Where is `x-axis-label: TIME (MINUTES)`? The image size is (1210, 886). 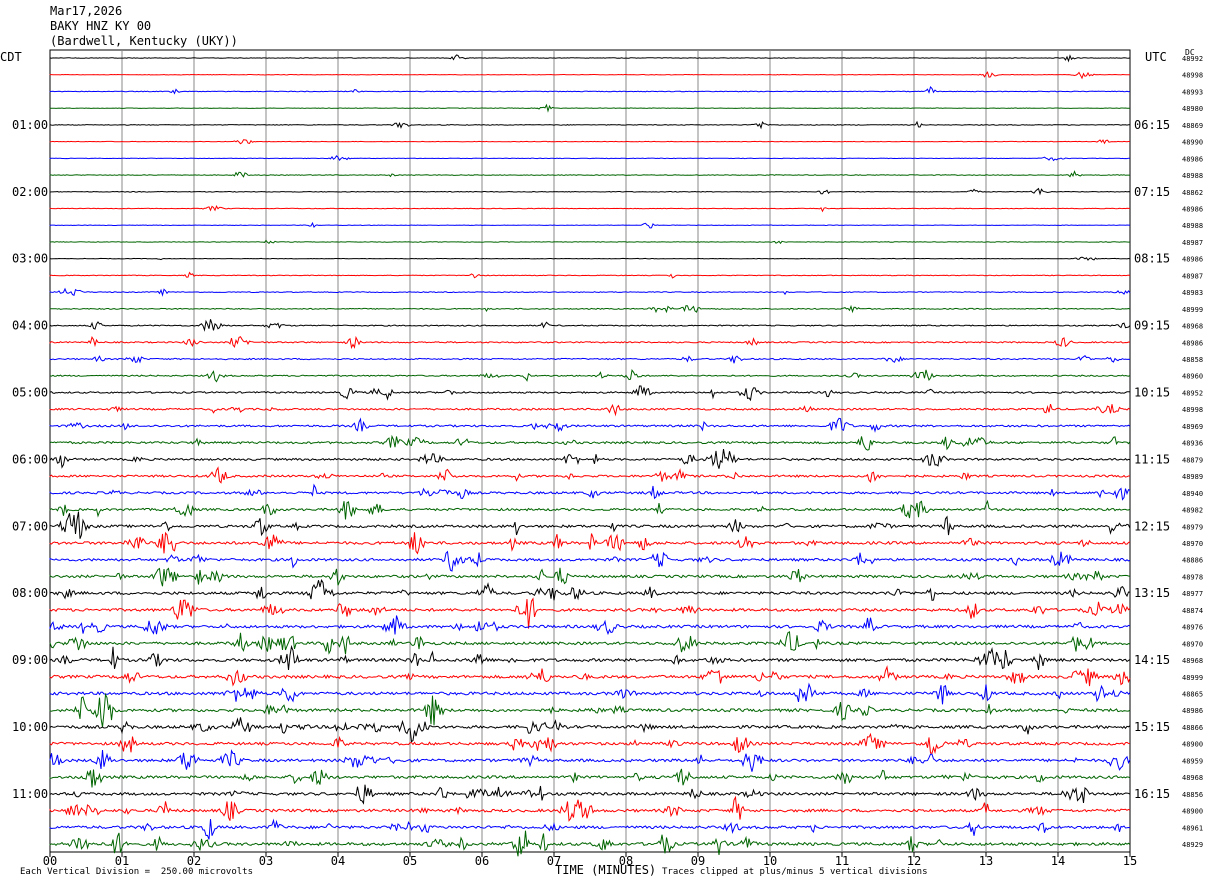 x-axis-label: TIME (MINUTES) is located at coordinates (606, 870).